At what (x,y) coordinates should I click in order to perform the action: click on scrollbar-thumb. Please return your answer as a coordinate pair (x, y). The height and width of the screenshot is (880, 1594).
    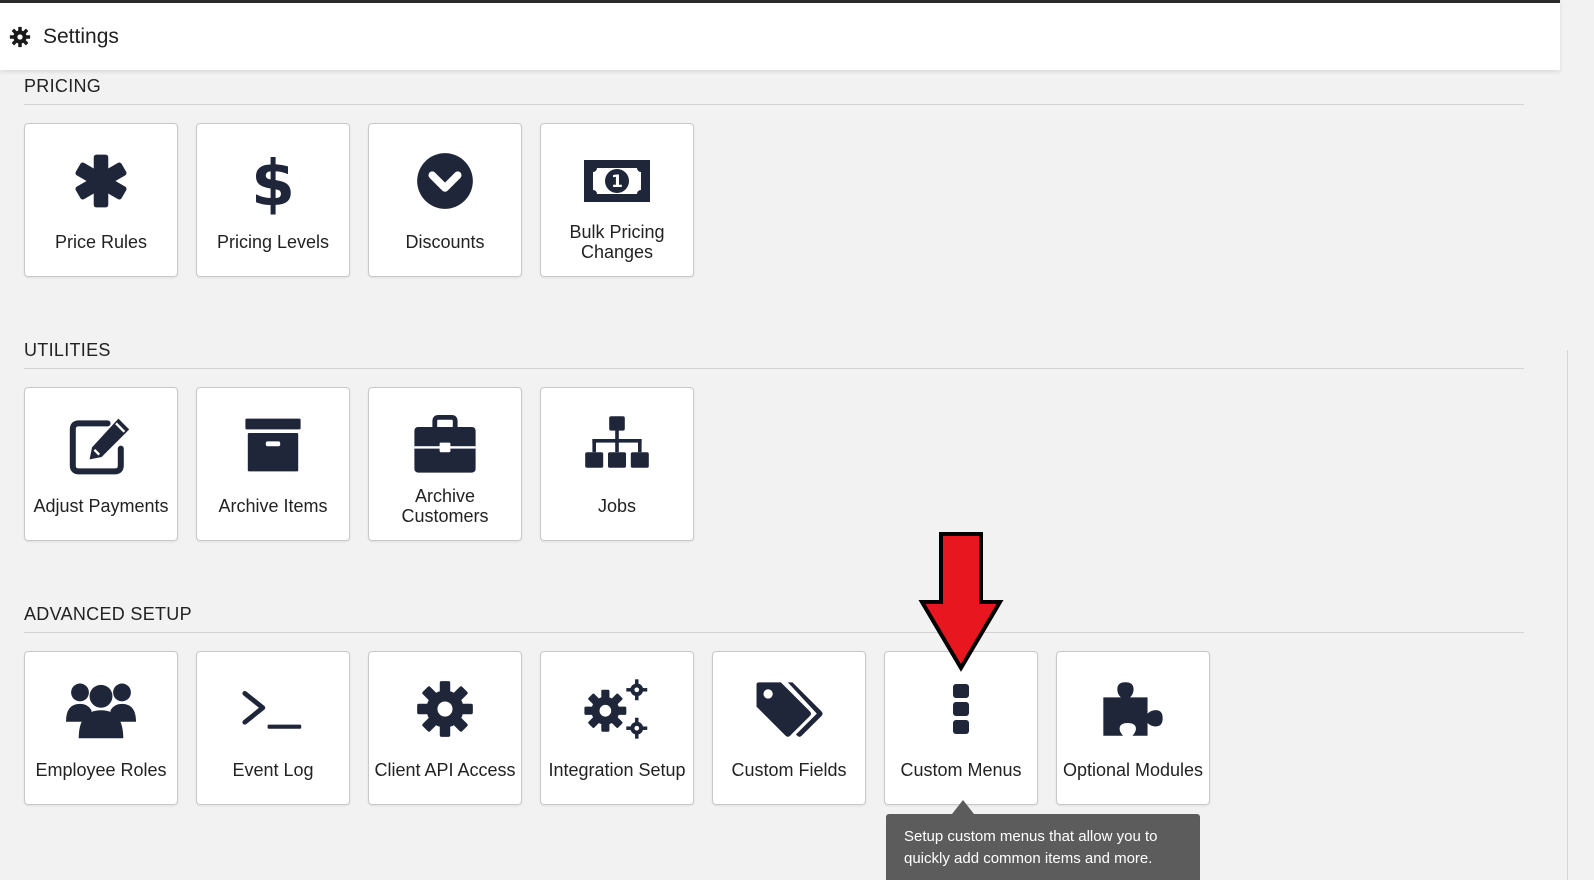
    Looking at the image, I should click on (1567, 615).